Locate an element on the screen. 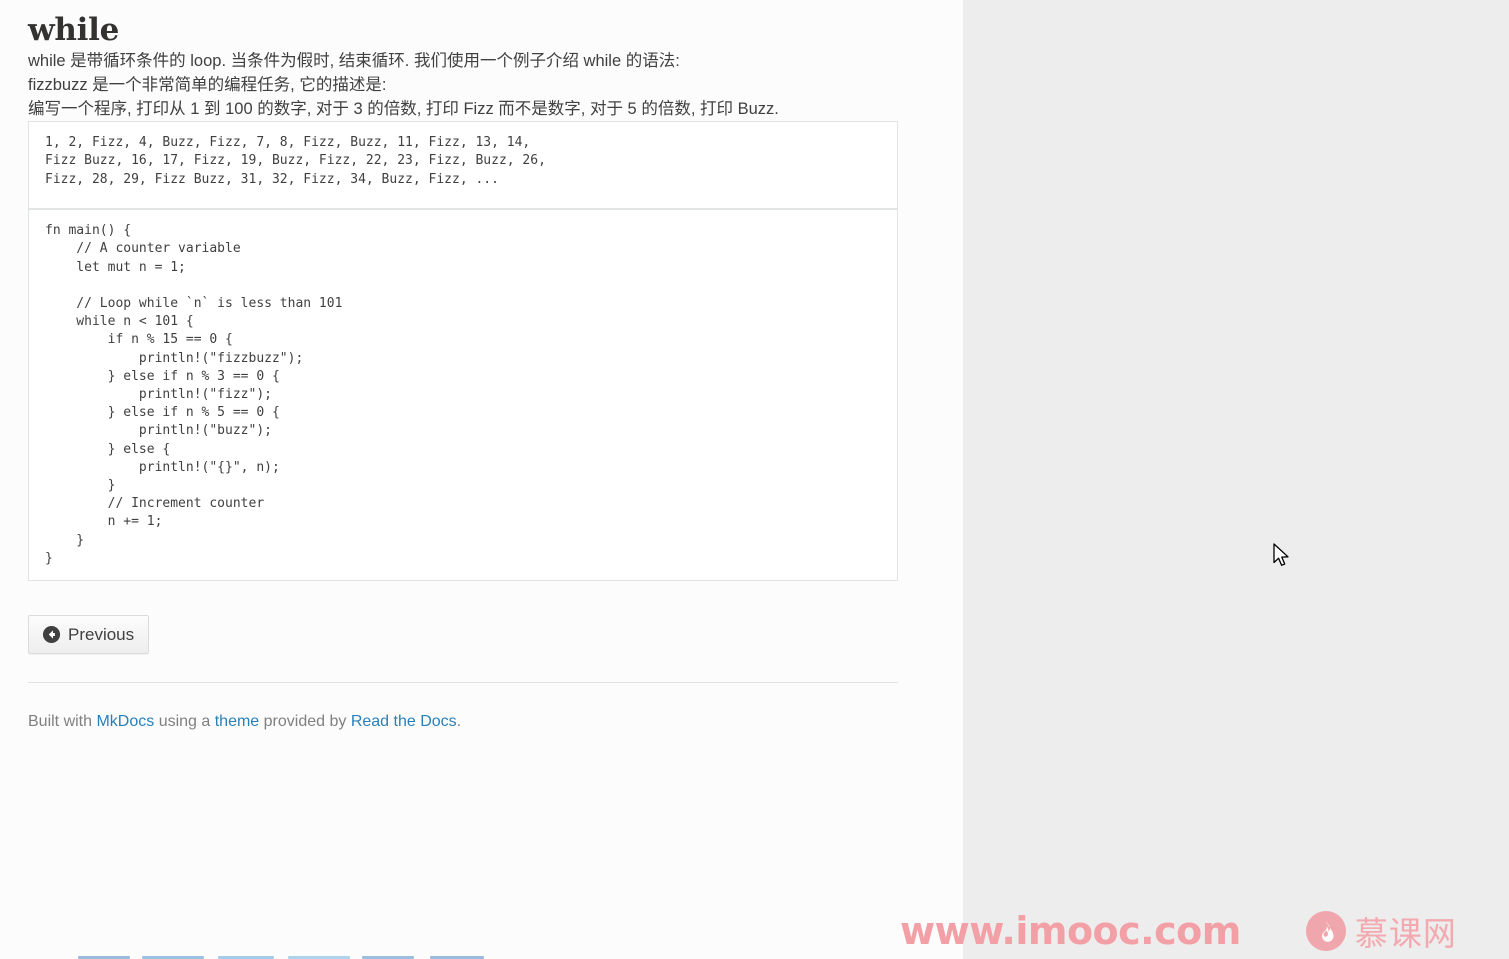  previous-button-label: Previous is located at coordinates (101, 635).